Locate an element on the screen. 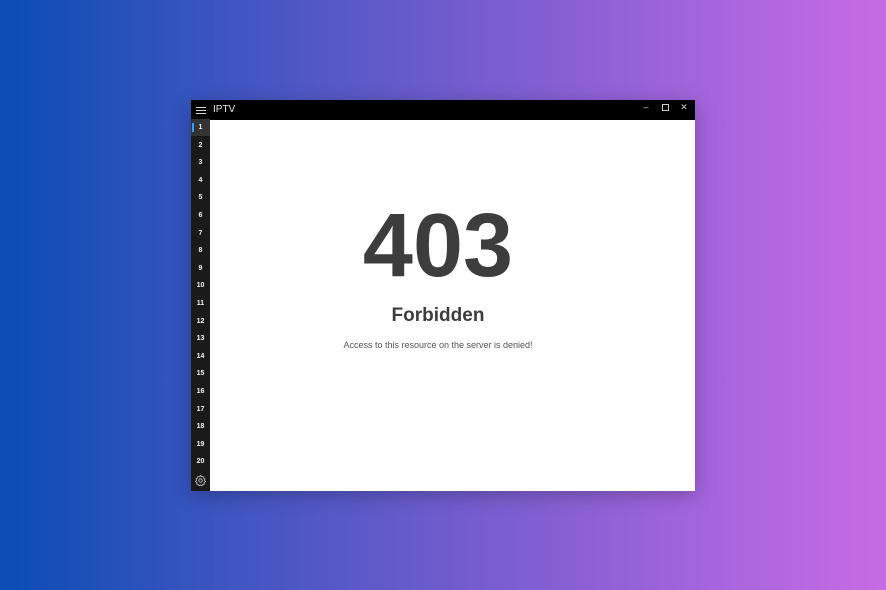  channel-item-2: 2 is located at coordinates (200, 145).